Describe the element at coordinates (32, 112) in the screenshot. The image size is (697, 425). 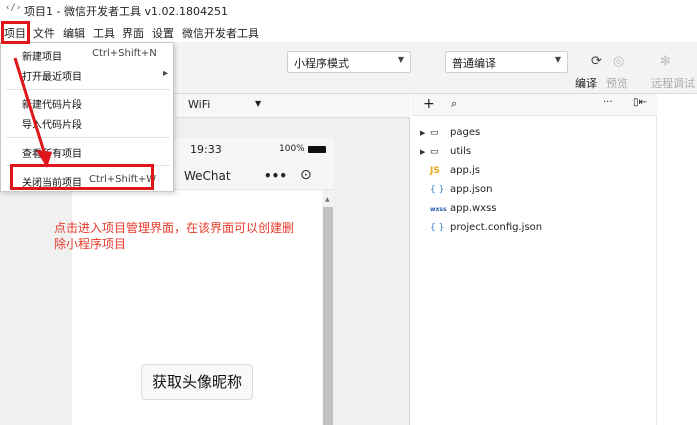
I see `annotation-arrow` at that location.